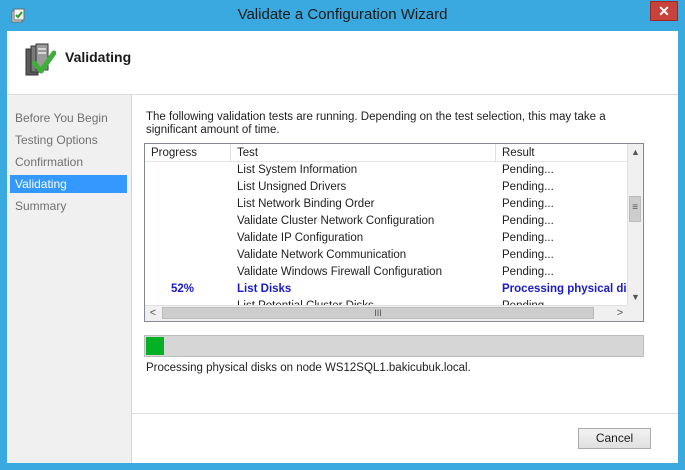  What do you see at coordinates (336, 221) in the screenshot?
I see `cell-test: Validate Cluster Network Configuration` at bounding box center [336, 221].